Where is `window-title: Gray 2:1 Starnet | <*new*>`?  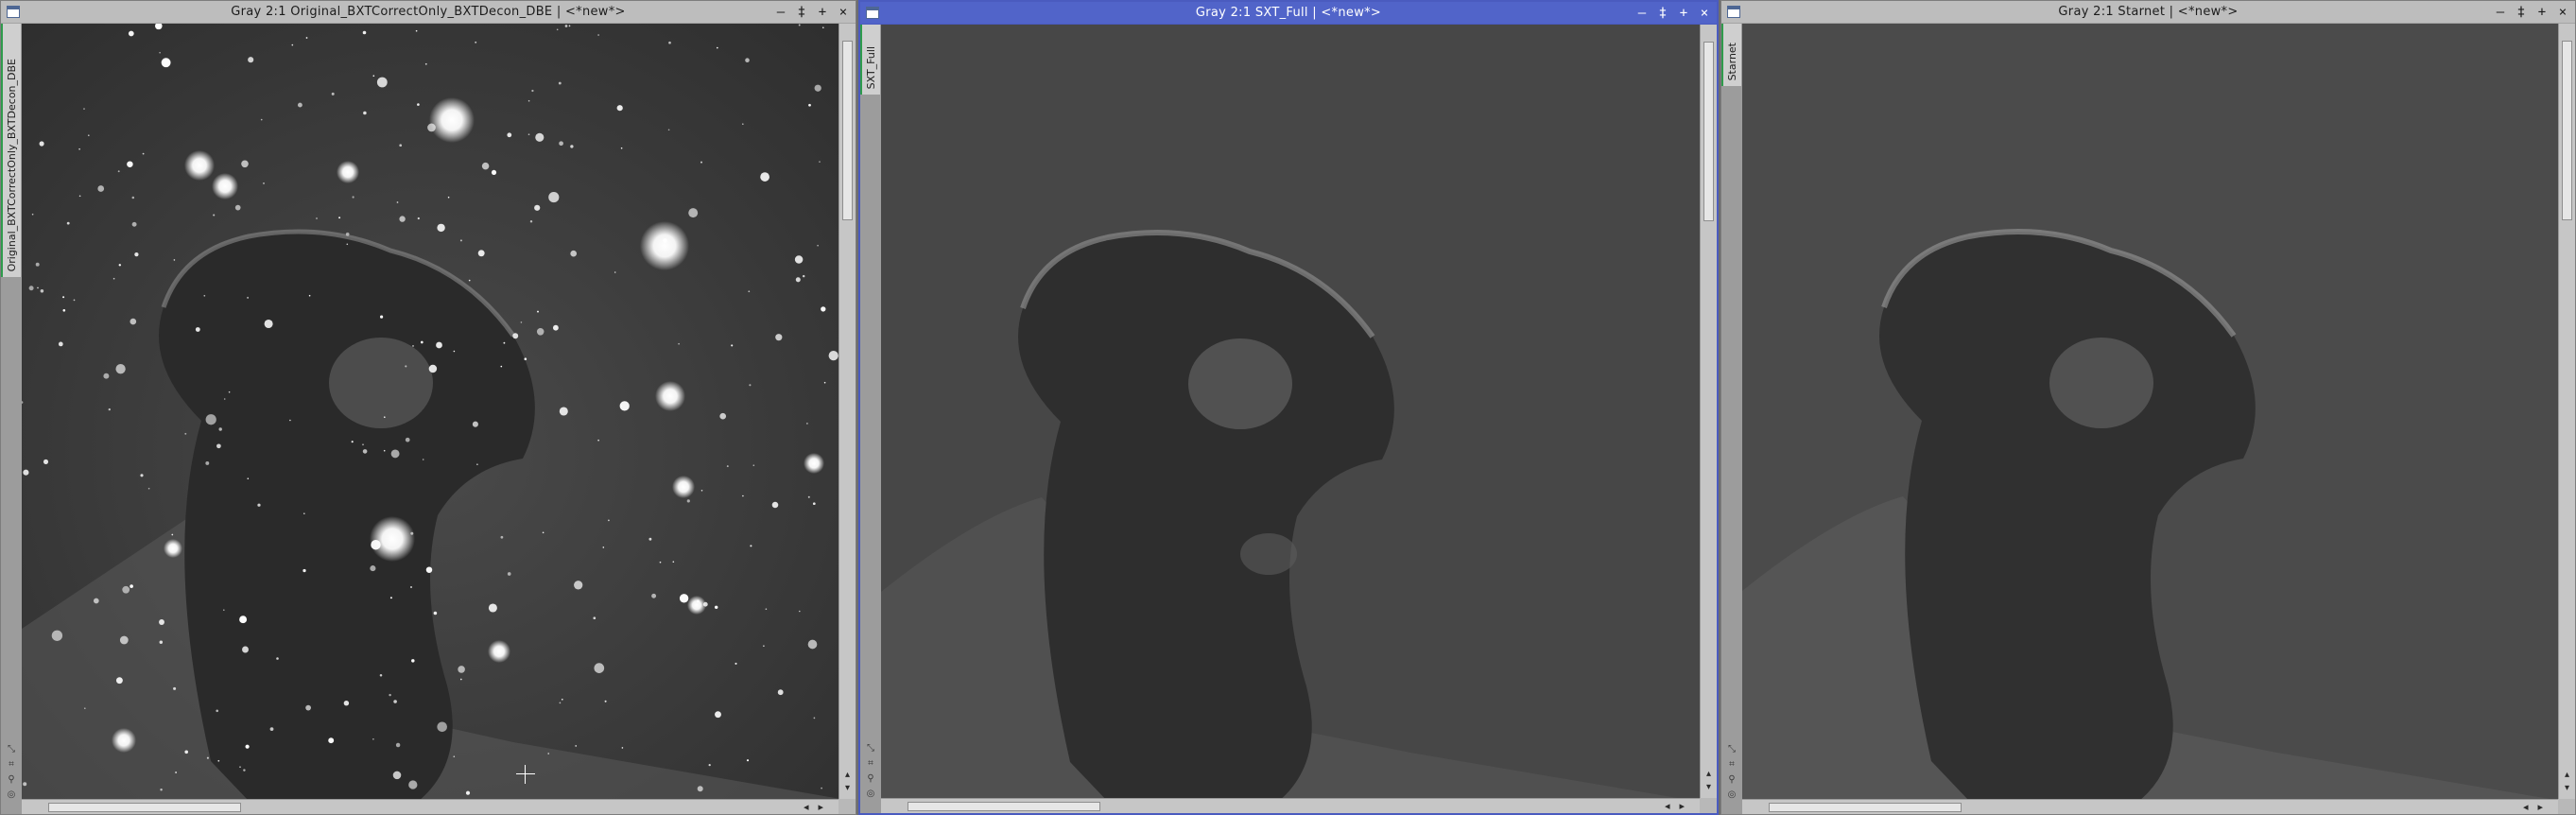
window-title: Gray 2:1 Starnet | <*new*> is located at coordinates (2148, 12).